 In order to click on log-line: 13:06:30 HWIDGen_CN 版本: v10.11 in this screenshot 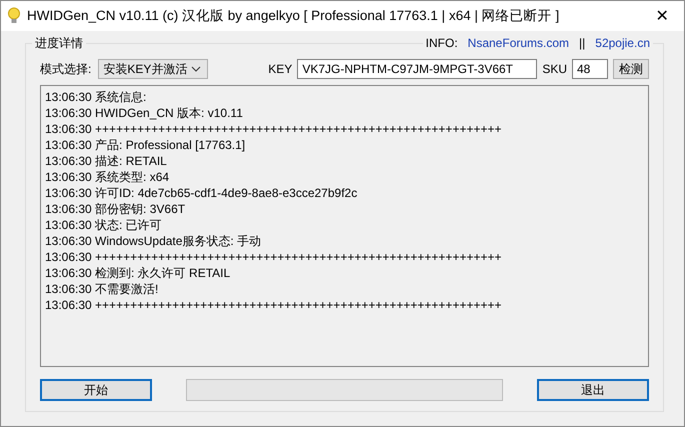, I will do `click(144, 113)`.